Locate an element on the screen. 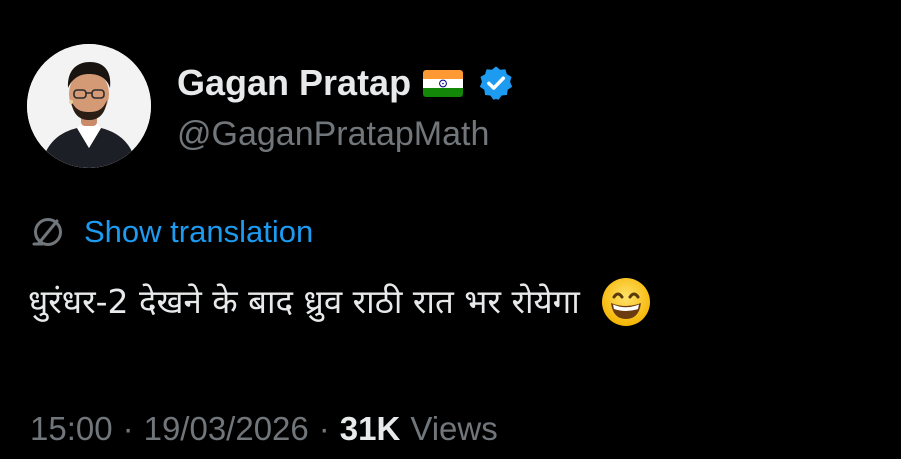 This screenshot has height=459, width=901. avatar is located at coordinates (89, 106).